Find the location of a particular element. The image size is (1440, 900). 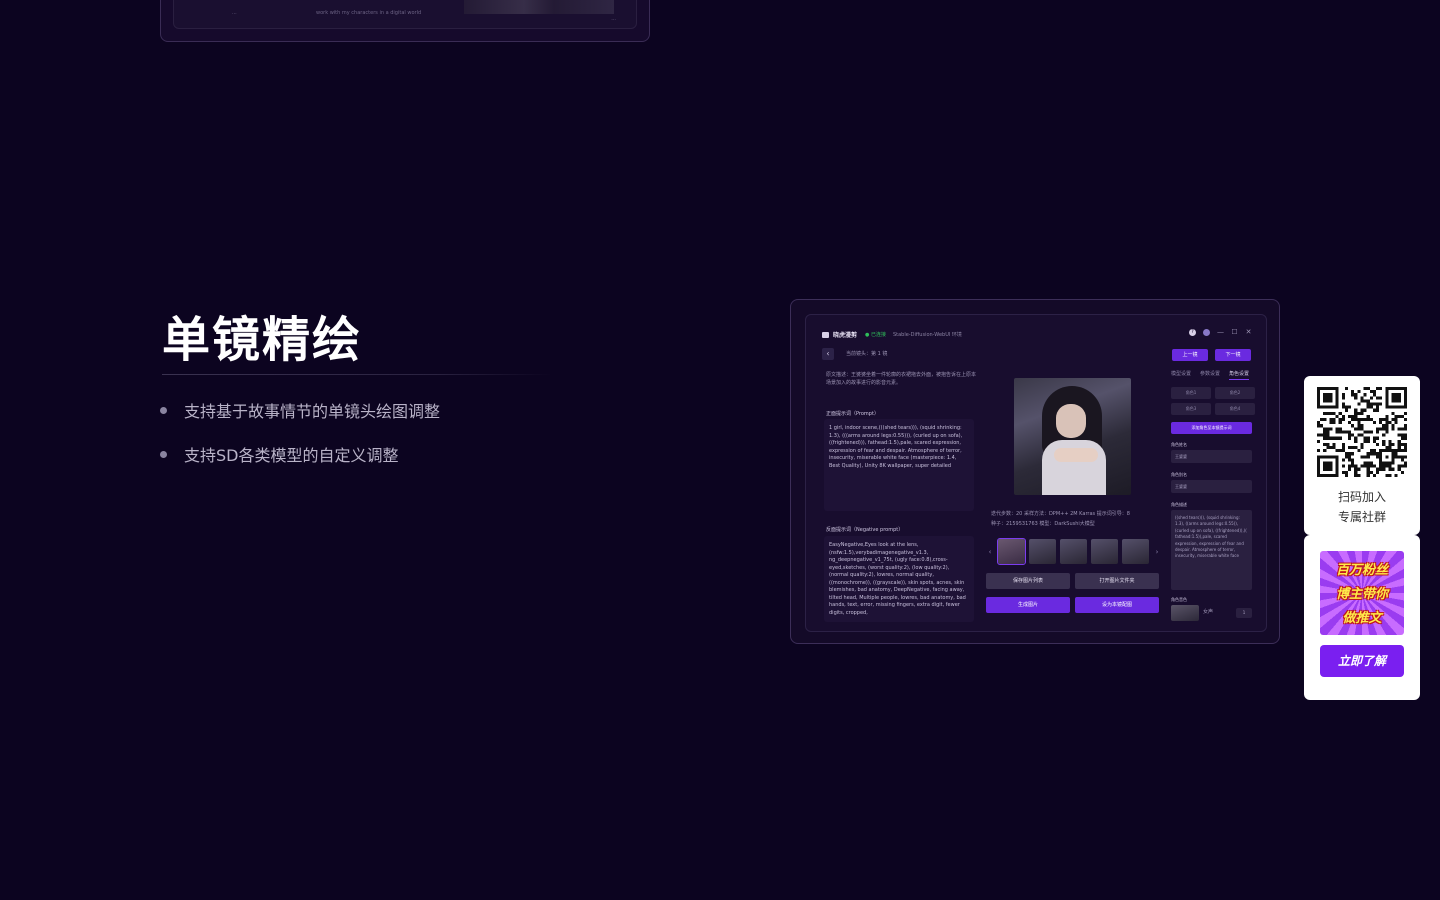

connection-status: ● 已连接 is located at coordinates (875, 335).